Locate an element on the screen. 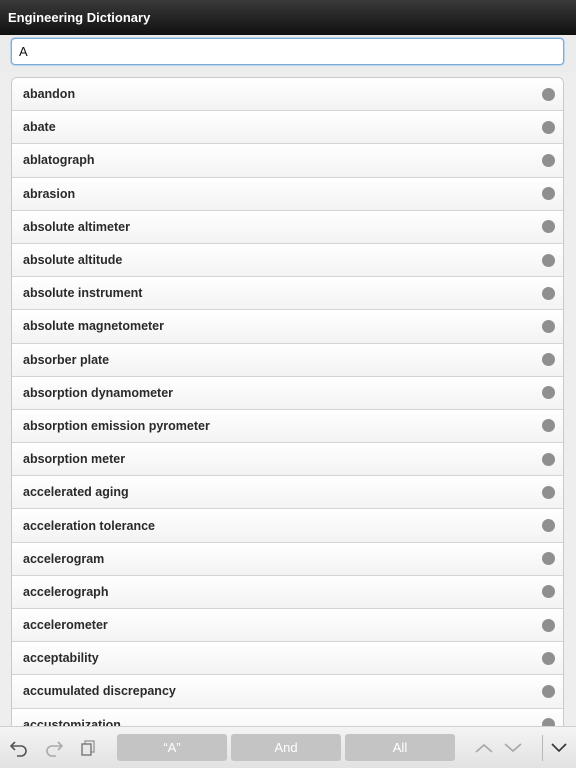  collapse-down-icon is located at coordinates (559, 748).